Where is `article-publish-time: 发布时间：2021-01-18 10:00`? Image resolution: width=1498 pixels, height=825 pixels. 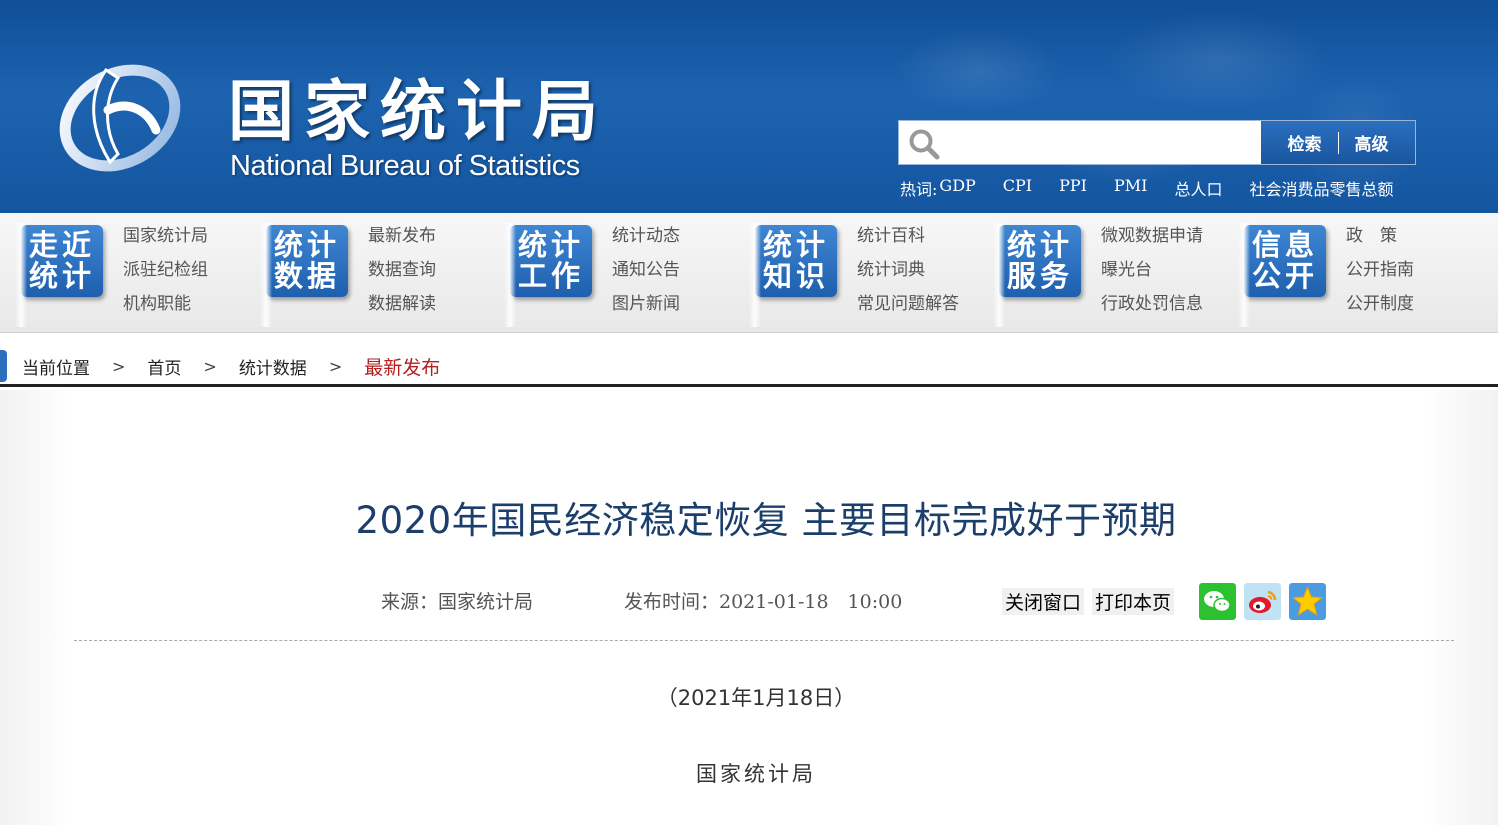 article-publish-time: 发布时间：2021-01-18 10:00 is located at coordinates (763, 602).